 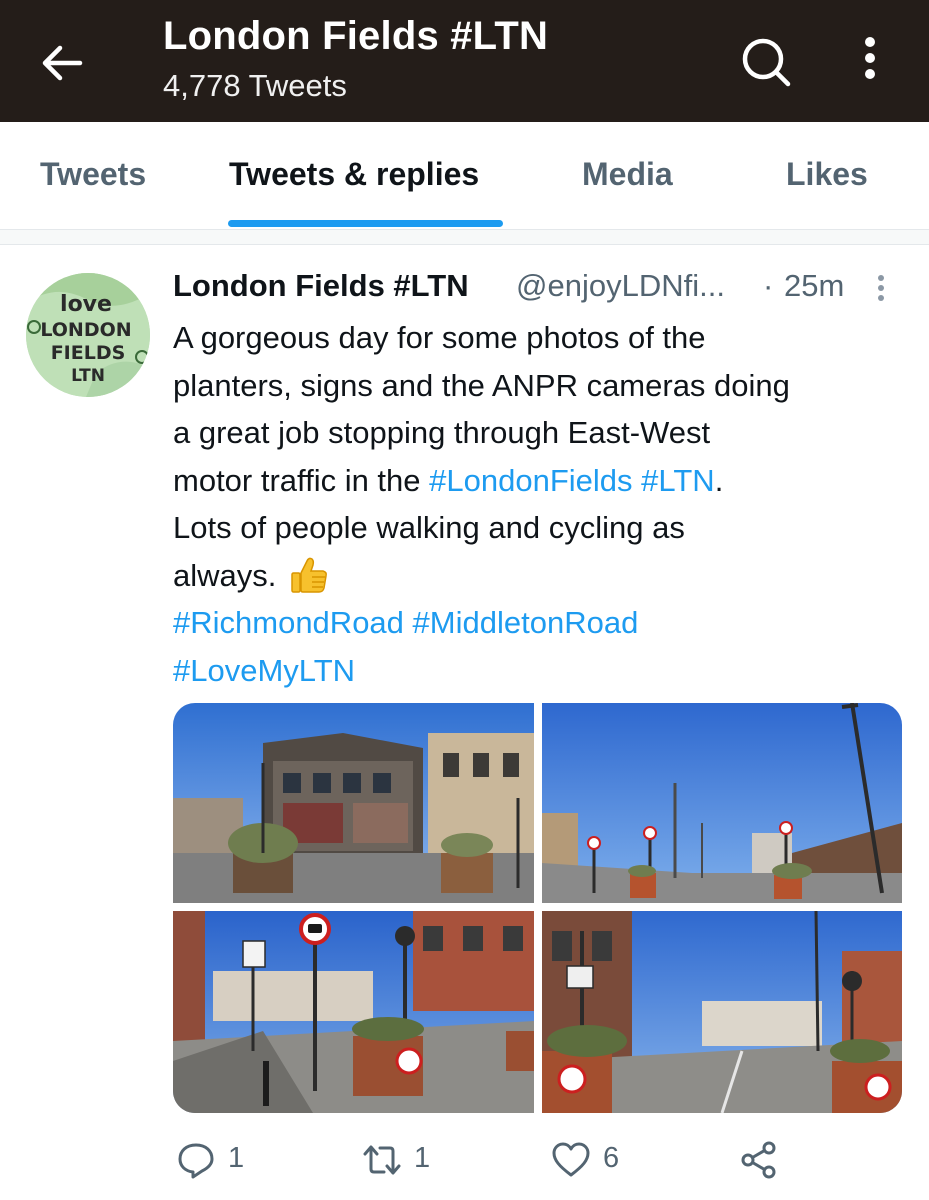 What do you see at coordinates (412, 1160) in the screenshot?
I see `retweet-button: 1` at bounding box center [412, 1160].